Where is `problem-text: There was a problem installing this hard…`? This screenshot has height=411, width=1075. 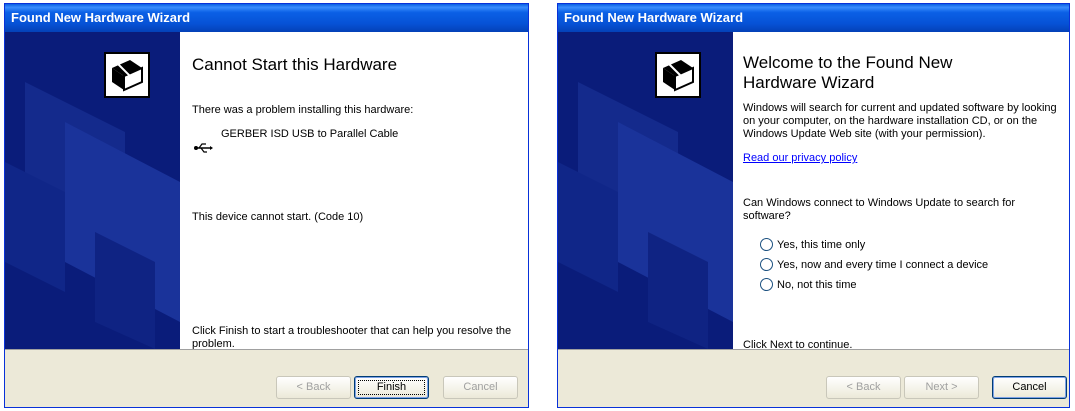 problem-text: There was a problem installing this hard… is located at coordinates (303, 110).